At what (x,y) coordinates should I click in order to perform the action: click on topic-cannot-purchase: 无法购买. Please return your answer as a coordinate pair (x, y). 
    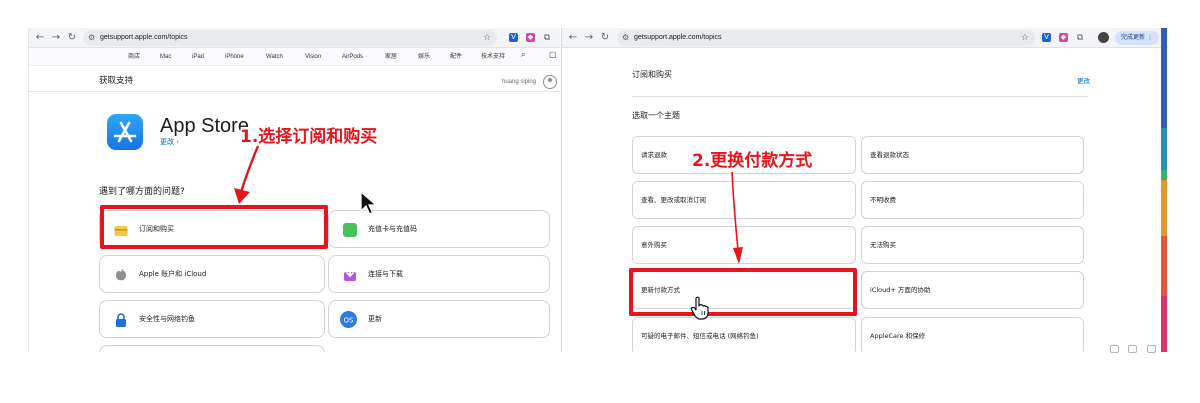
    Looking at the image, I should click on (972, 245).